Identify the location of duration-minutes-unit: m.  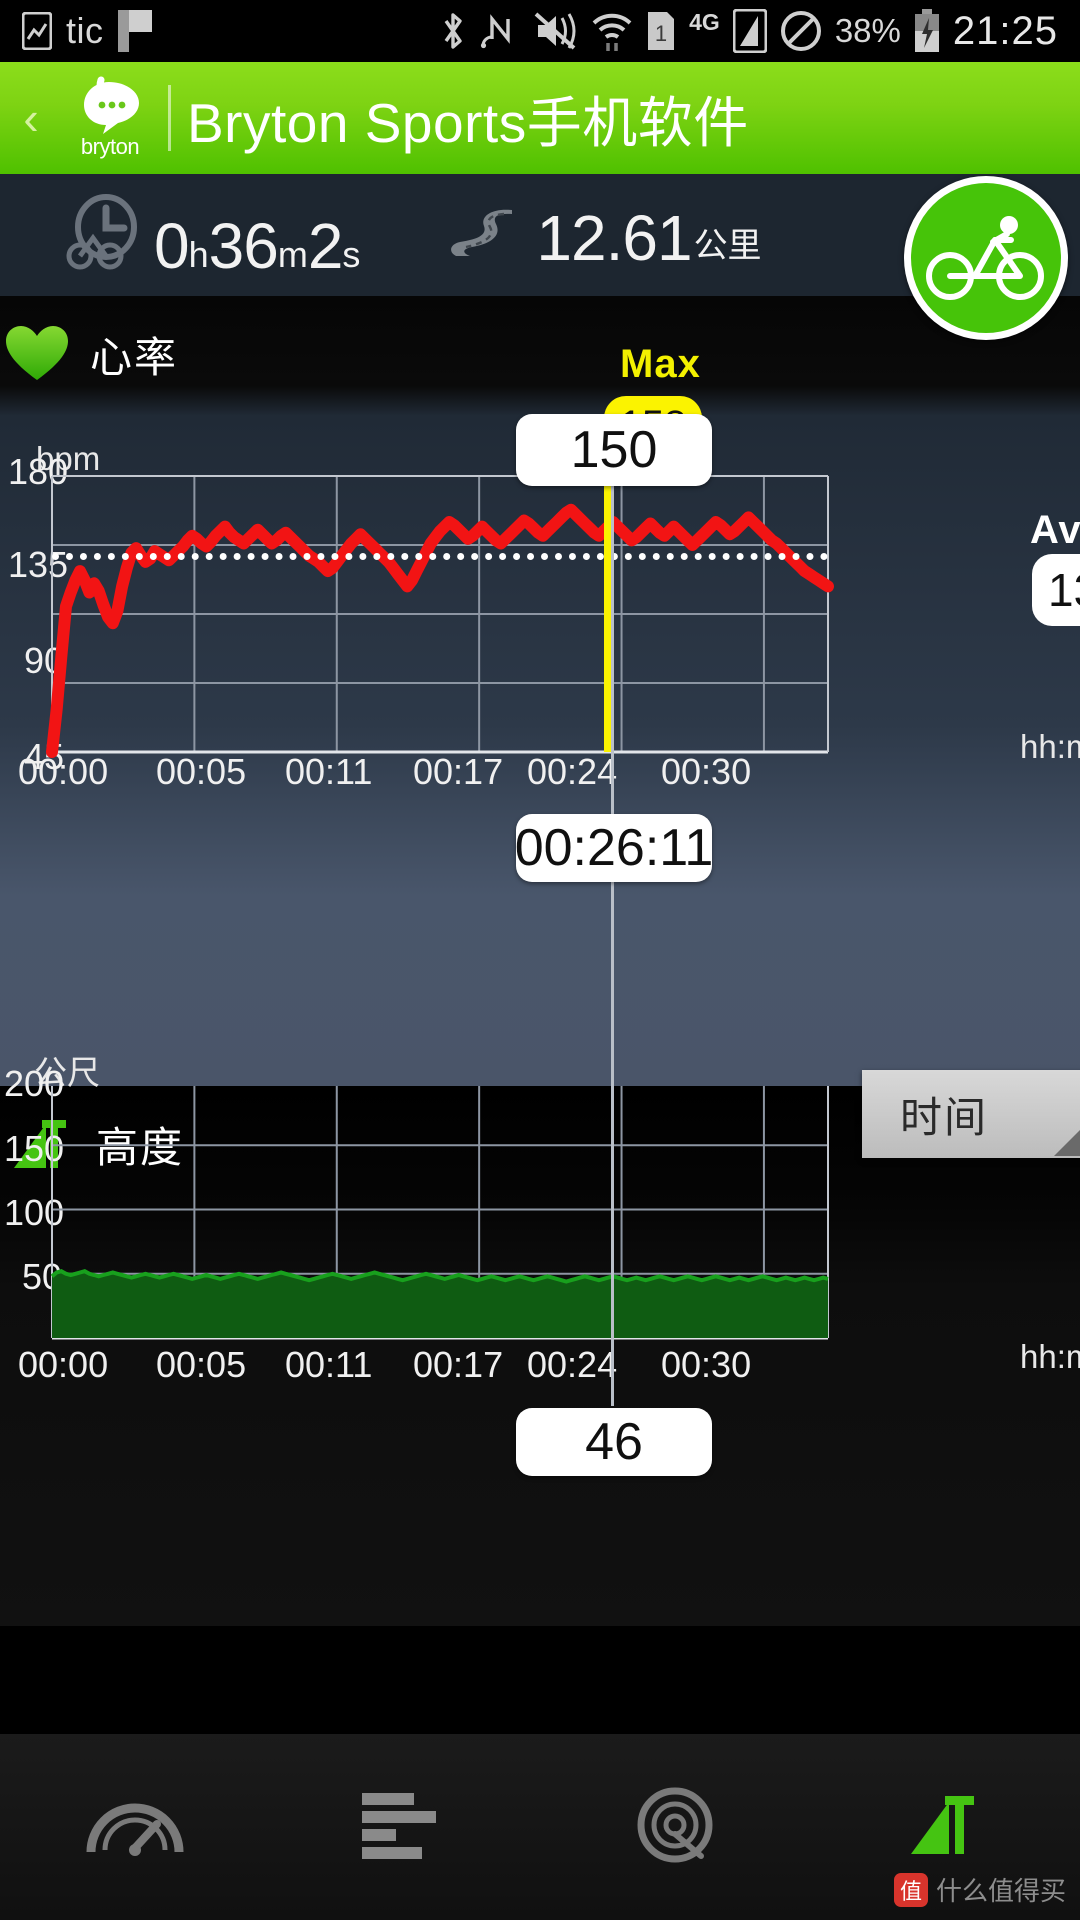
(292, 254).